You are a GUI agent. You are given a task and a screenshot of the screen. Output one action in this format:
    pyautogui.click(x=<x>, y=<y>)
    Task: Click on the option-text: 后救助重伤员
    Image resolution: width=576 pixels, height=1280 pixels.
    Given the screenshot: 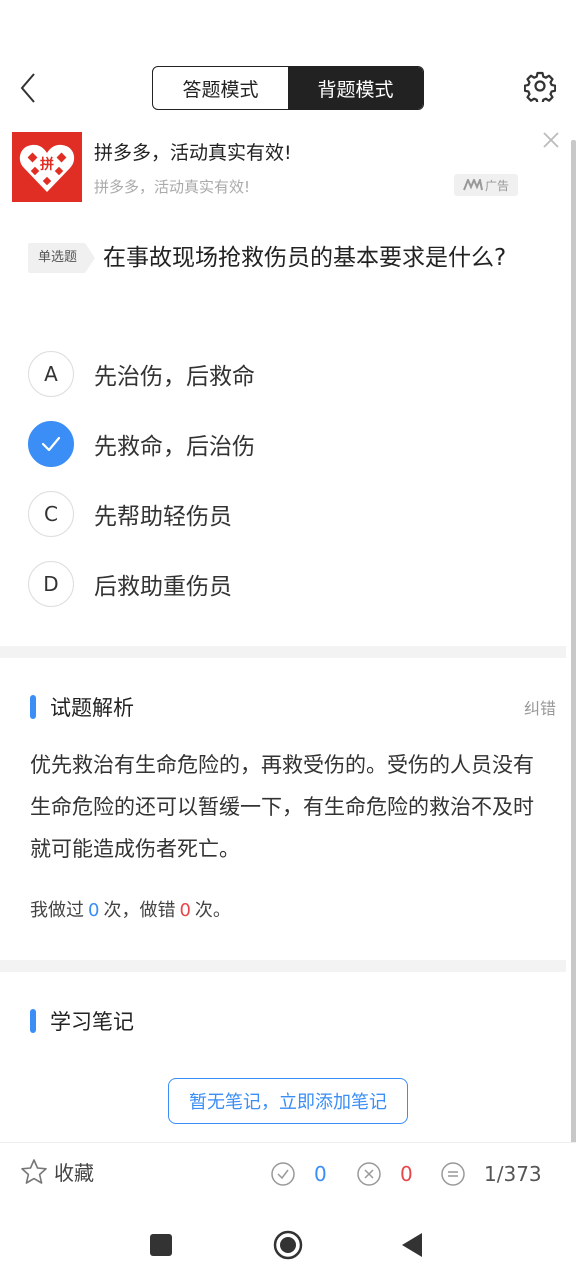 What is the action you would take?
    pyautogui.click(x=163, y=587)
    